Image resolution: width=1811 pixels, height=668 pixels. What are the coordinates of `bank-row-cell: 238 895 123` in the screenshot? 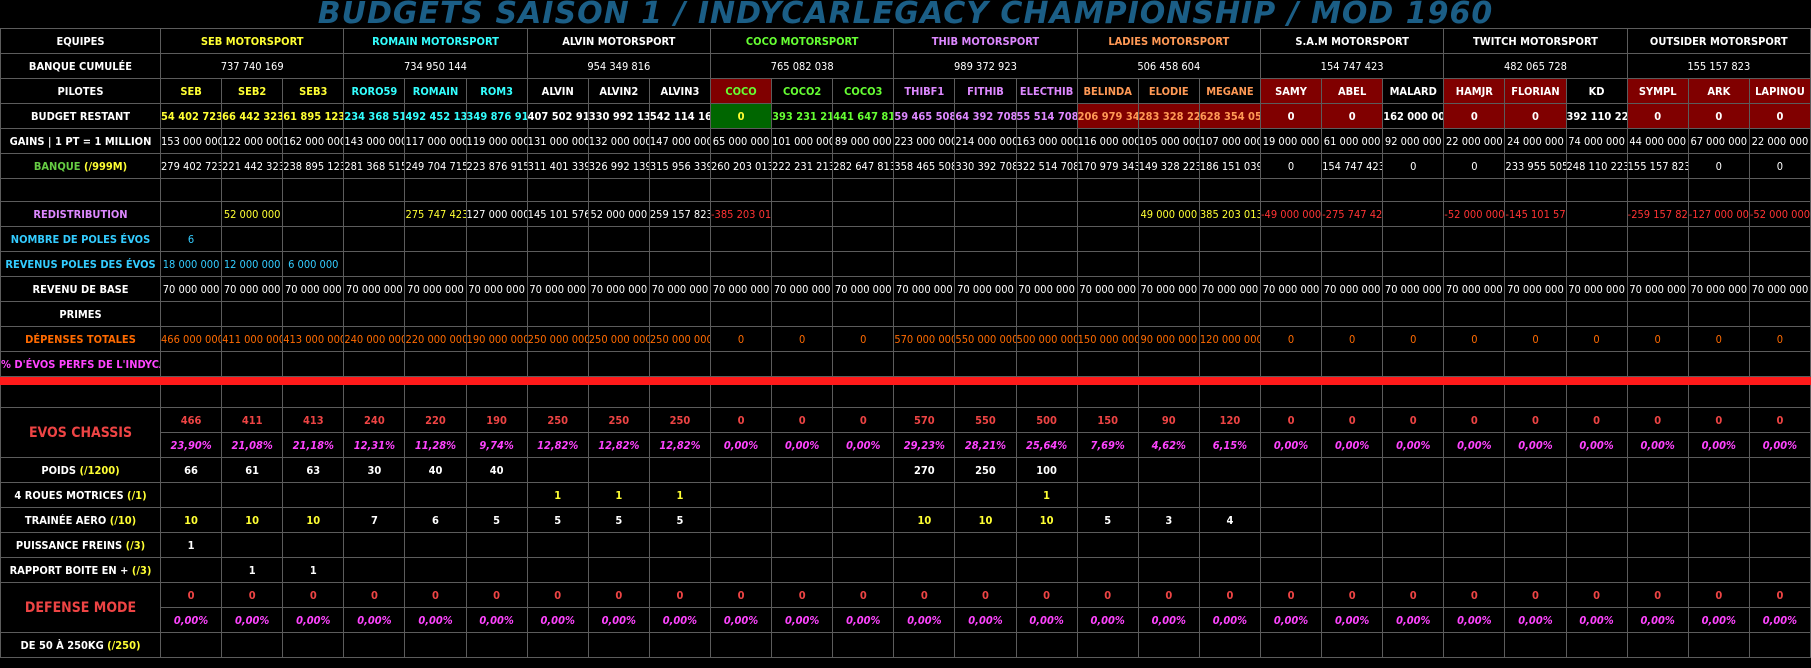 It's located at (313, 166).